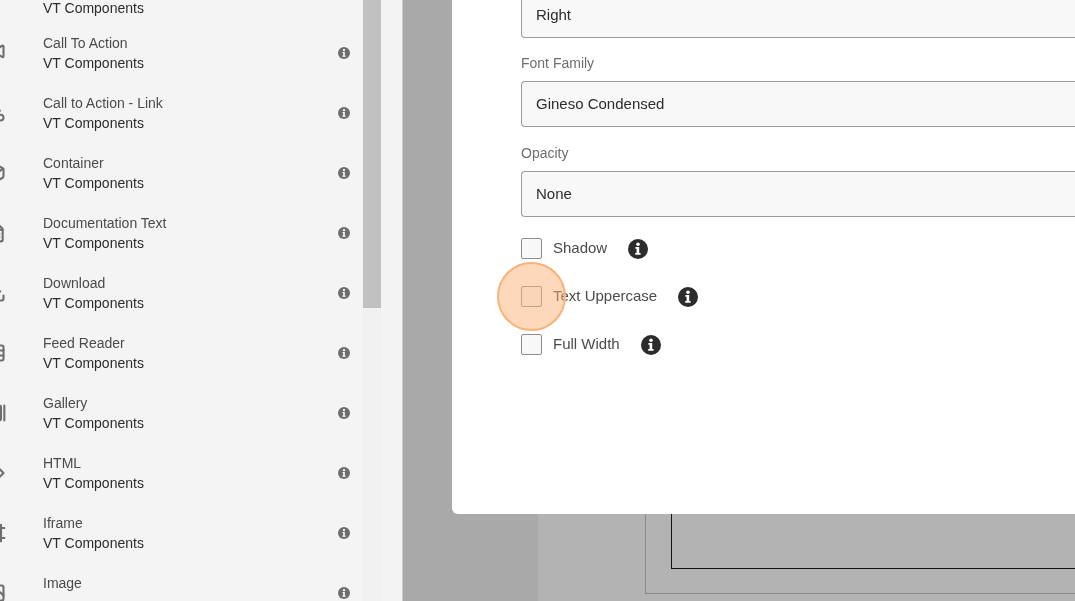 Image resolution: width=1075 pixels, height=601 pixels. Describe the element at coordinates (86, 43) in the screenshot. I see `item-title: Call To Action` at that location.